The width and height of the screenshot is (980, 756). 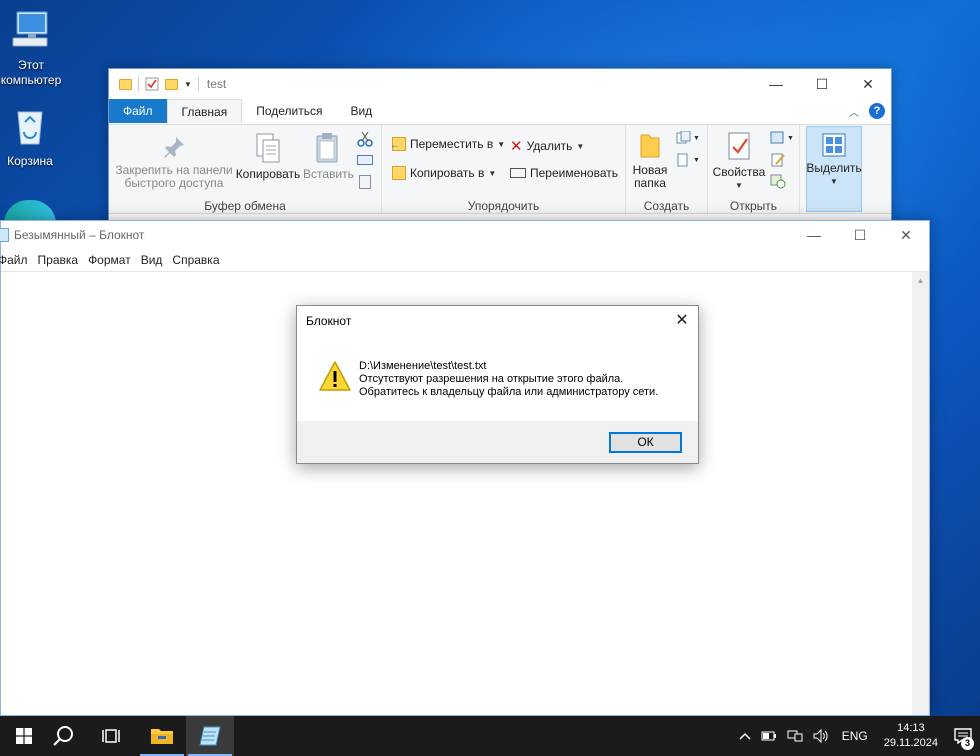 What do you see at coordinates (778, 182) in the screenshot?
I see `history-icon` at bounding box center [778, 182].